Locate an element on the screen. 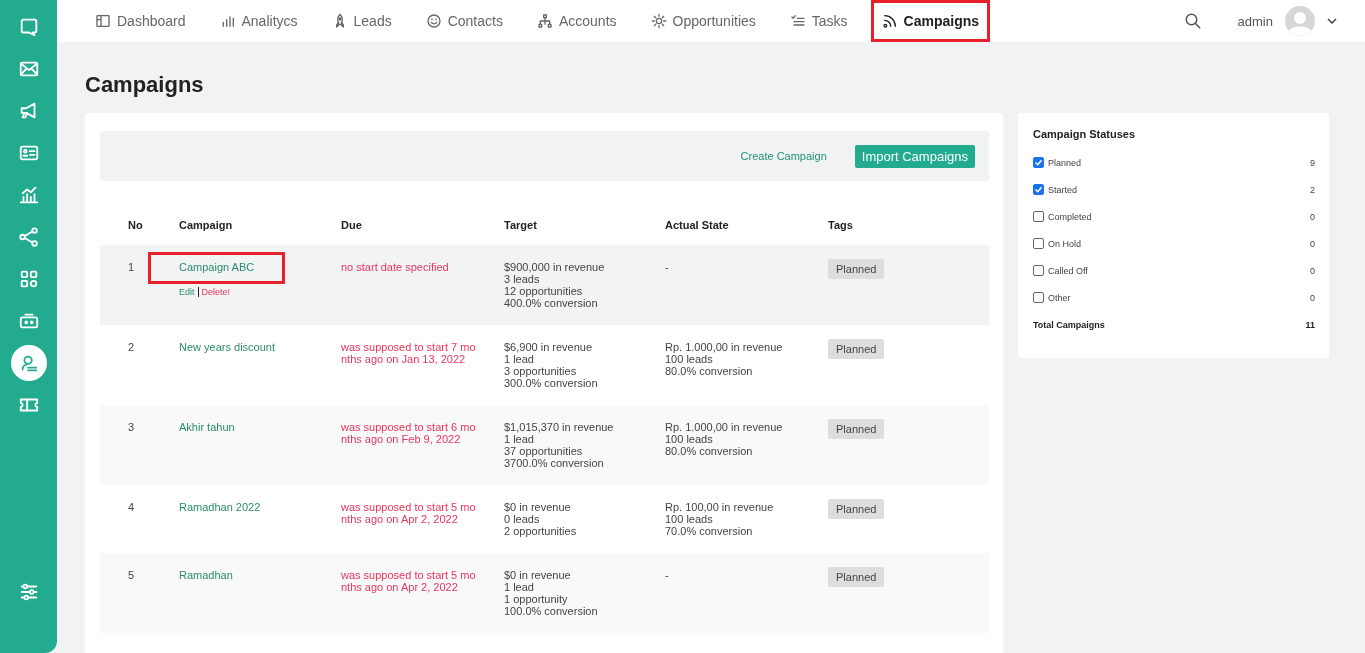 This screenshot has width=1365, height=653. status-label: Other is located at coordinates (1060, 297).